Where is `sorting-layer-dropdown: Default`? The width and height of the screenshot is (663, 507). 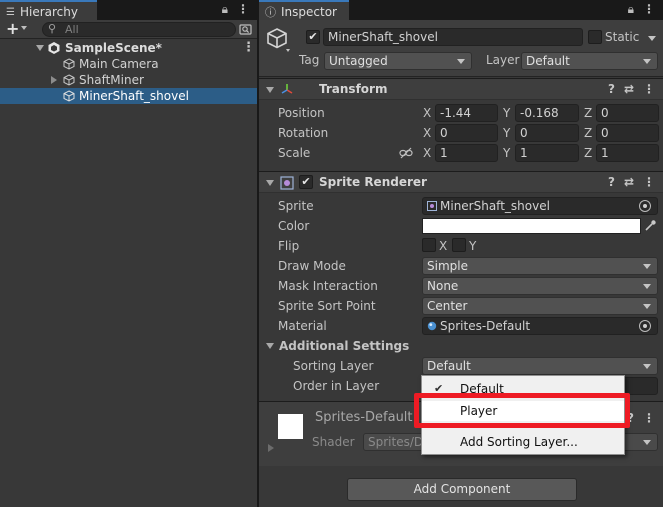
sorting-layer-dropdown: Default is located at coordinates (540, 366).